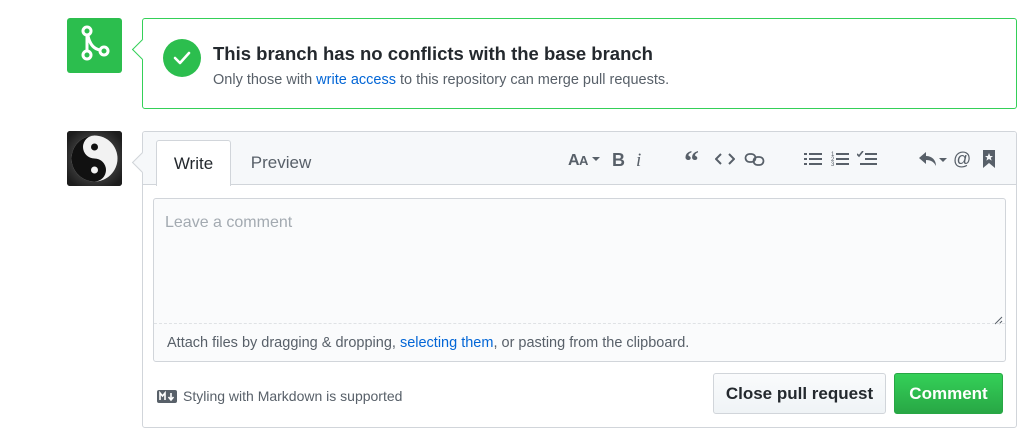 Image resolution: width=1032 pixels, height=441 pixels. I want to click on bold-icon: B, so click(618, 159).